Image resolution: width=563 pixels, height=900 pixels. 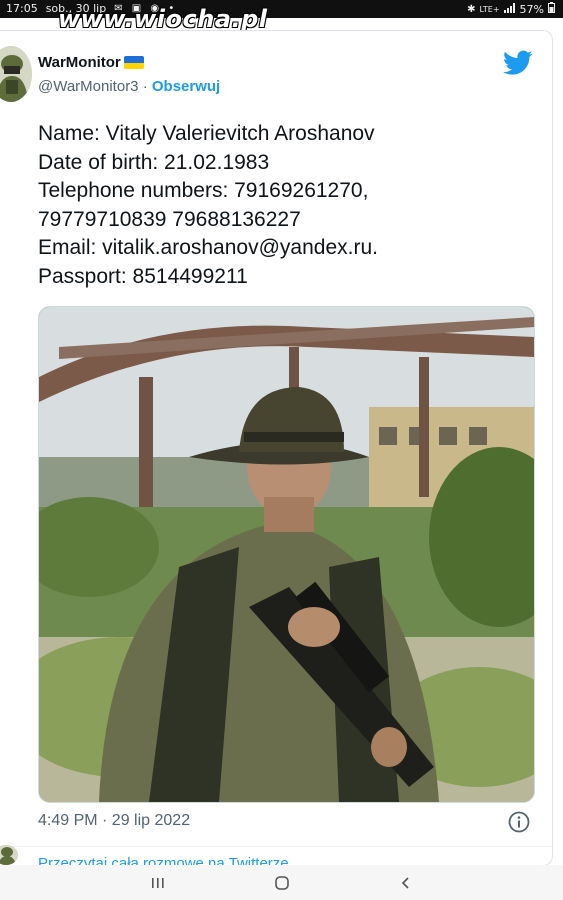 I want to click on author-name: WarMonitor, so click(x=79, y=62).